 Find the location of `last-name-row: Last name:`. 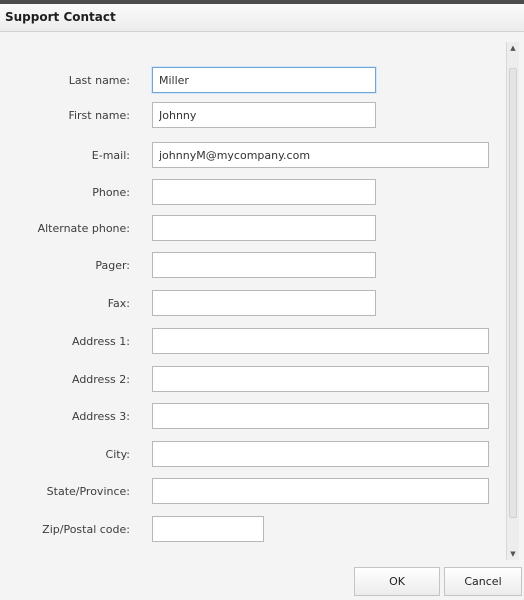

last-name-row: Last name: is located at coordinates (252, 80).